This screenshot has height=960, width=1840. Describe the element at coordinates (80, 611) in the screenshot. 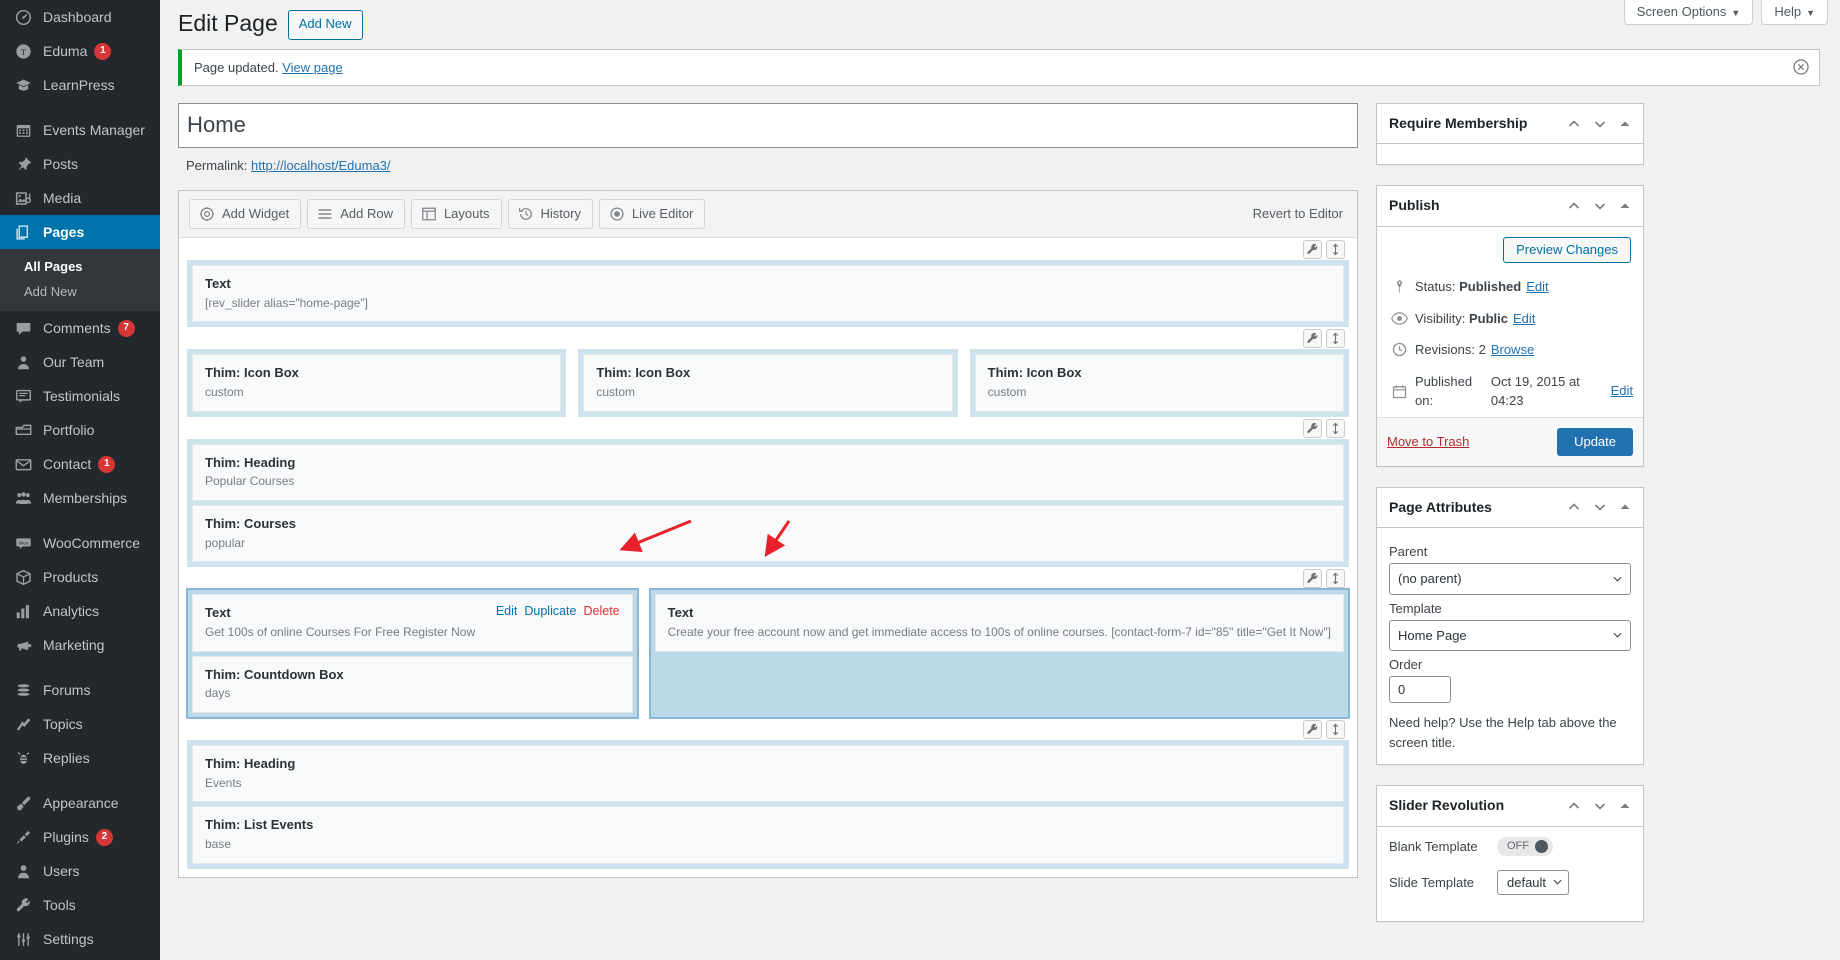

I see `sidebar-item-analytics: Analytics` at that location.